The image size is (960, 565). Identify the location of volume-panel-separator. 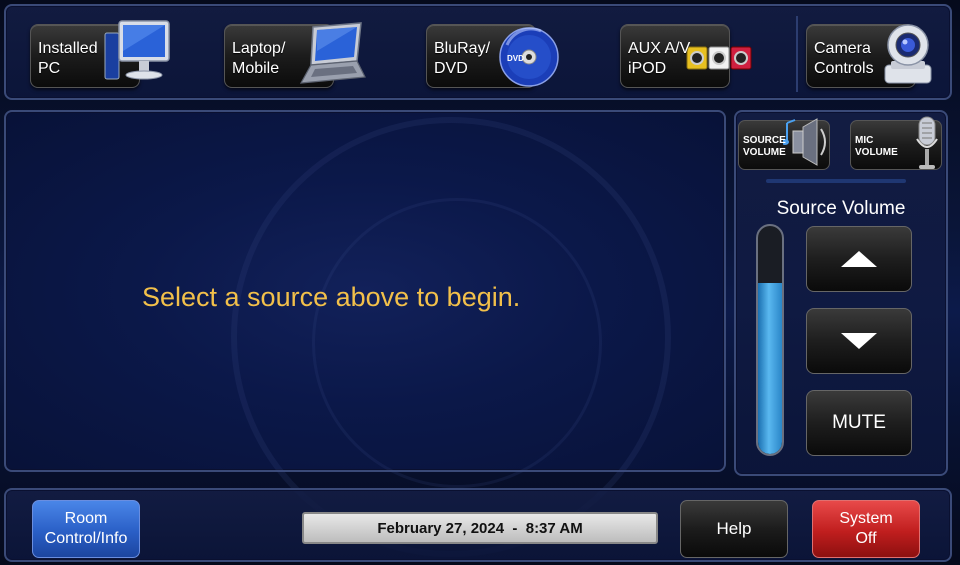
(836, 181).